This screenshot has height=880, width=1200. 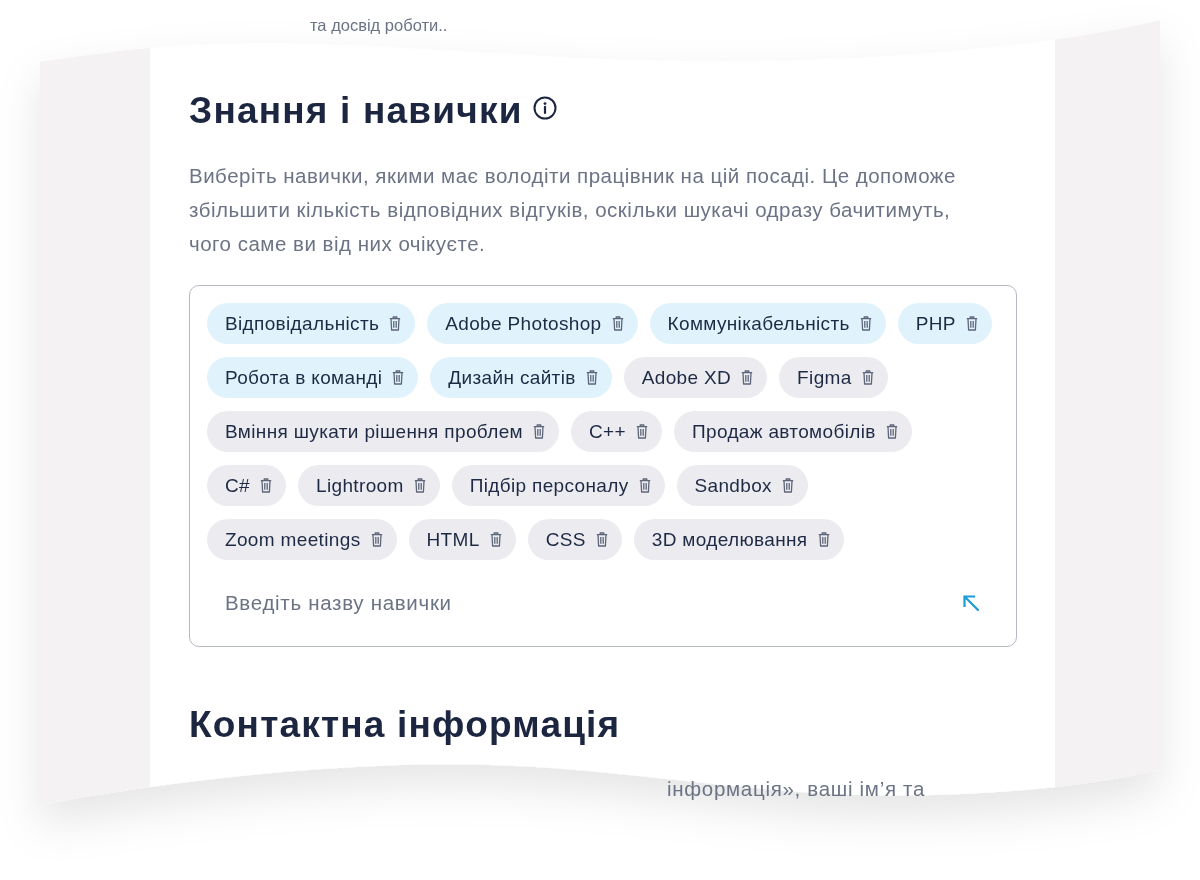 I want to click on skill-chip: C++, so click(x=616, y=431).